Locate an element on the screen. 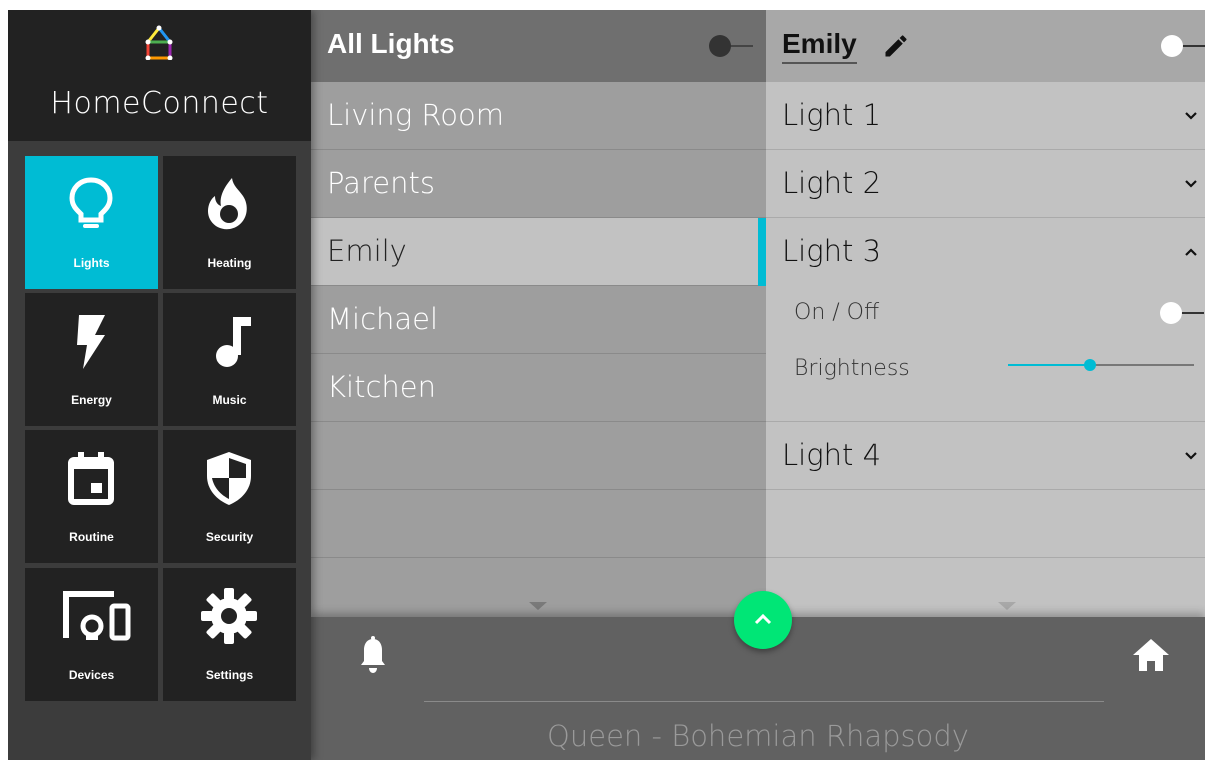 Image resolution: width=1205 pixels, height=760 pixels. bell-icon is located at coordinates (373, 656).